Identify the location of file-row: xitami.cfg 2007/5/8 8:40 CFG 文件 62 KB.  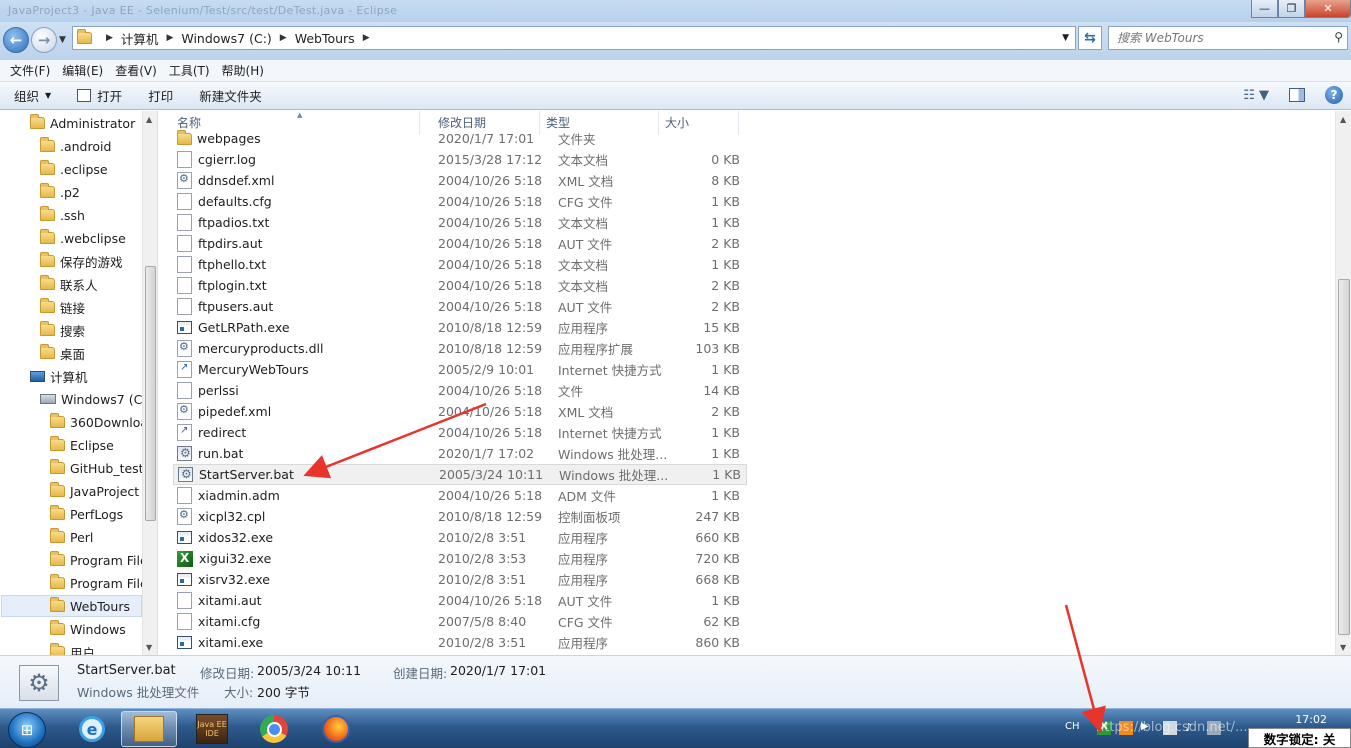
(460, 621).